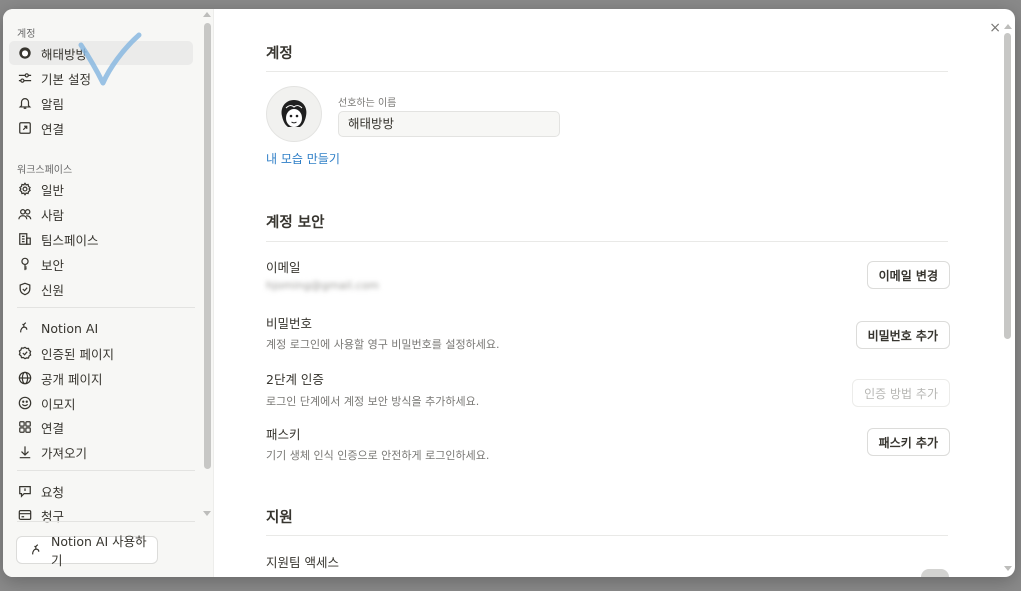 This screenshot has width=1021, height=591. I want to click on sliders-icon, so click(25, 78).